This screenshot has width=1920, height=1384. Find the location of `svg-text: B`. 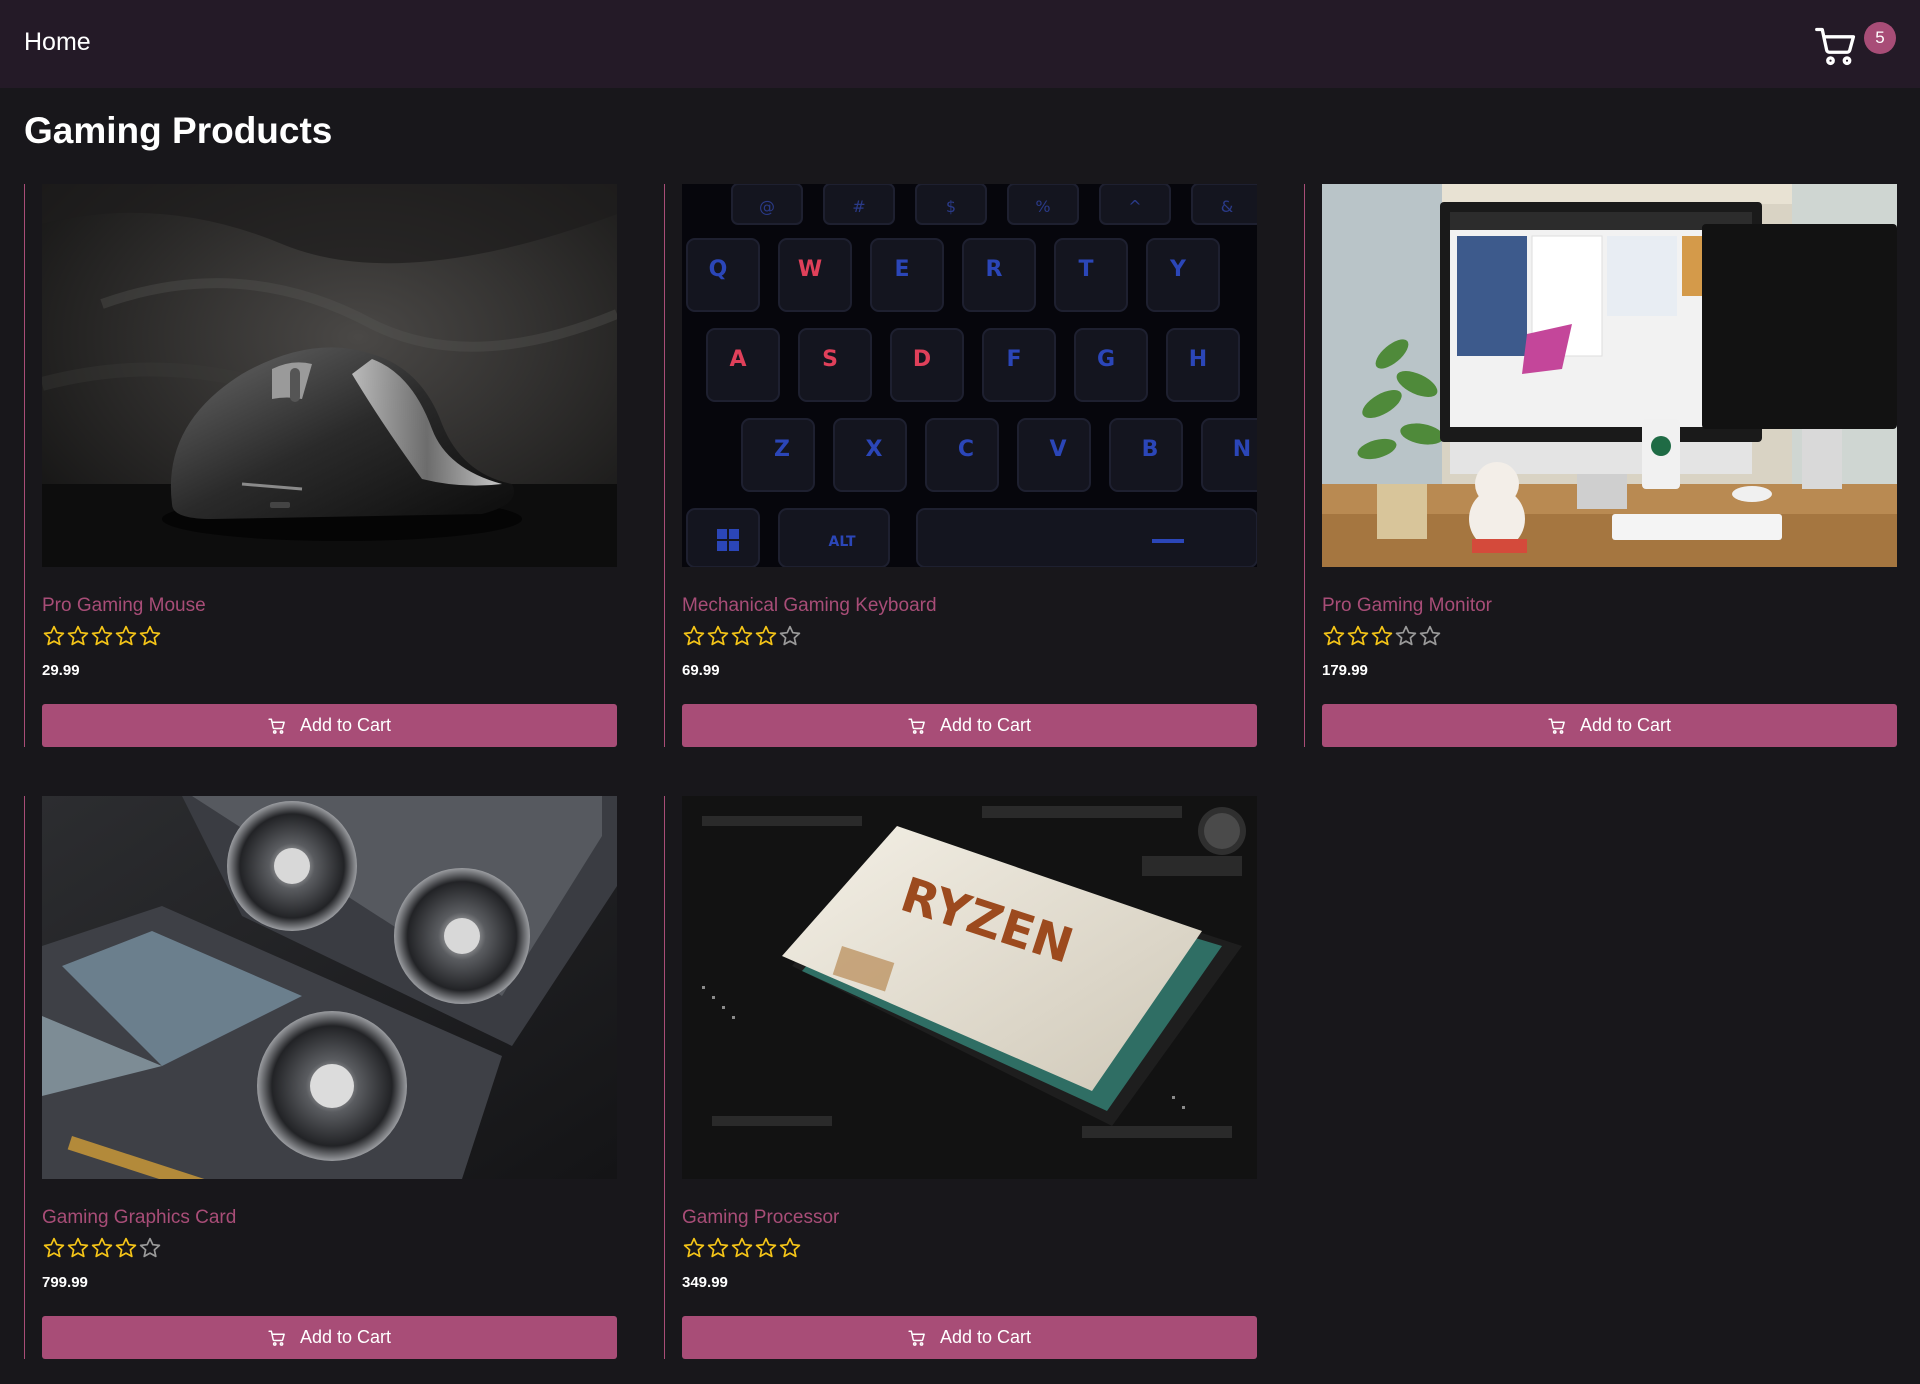

svg-text: B is located at coordinates (1150, 449).